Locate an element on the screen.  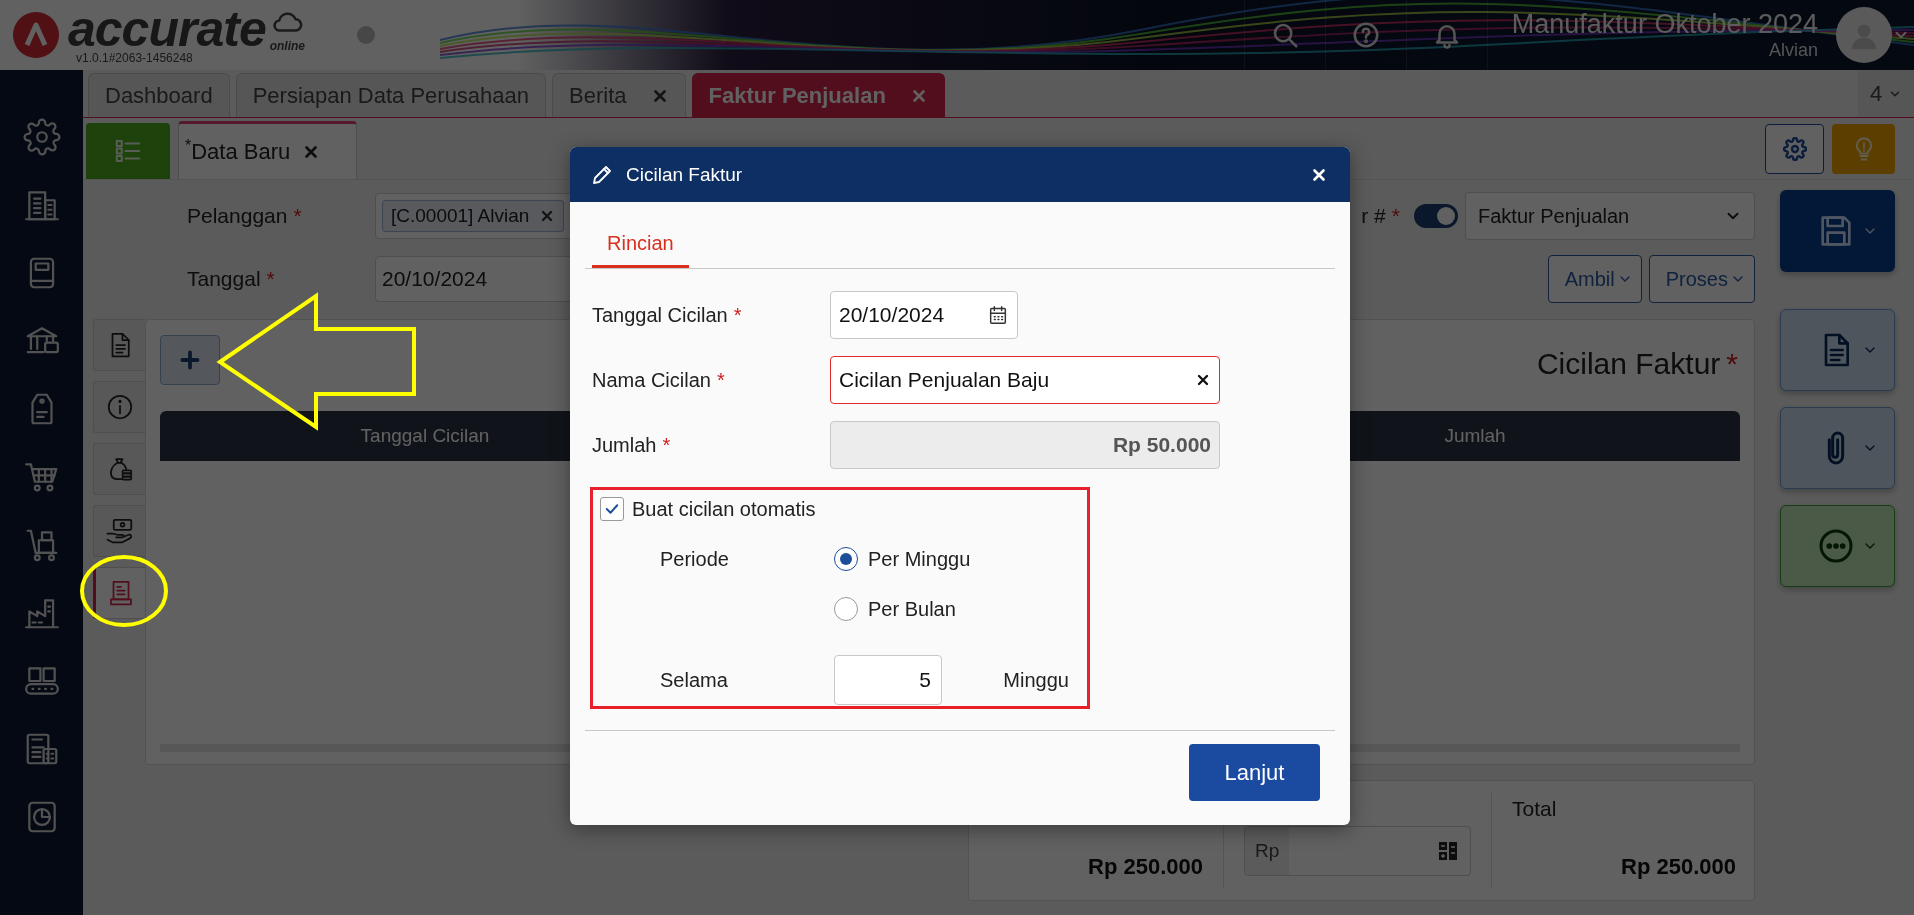
tab-count-button: 4 is located at coordinates (1886, 93).